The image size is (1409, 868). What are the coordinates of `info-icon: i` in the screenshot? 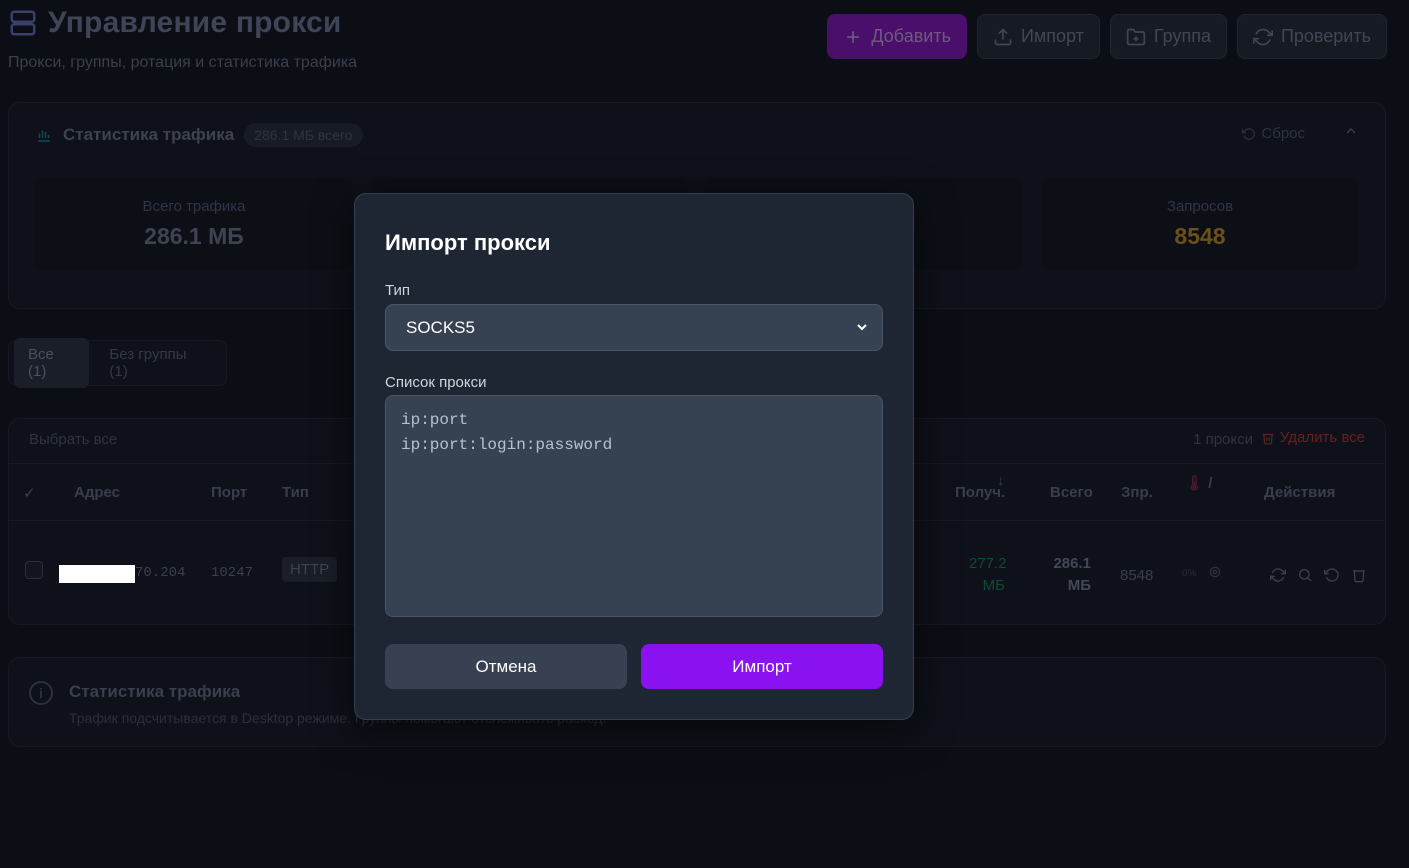 It's located at (41, 693).